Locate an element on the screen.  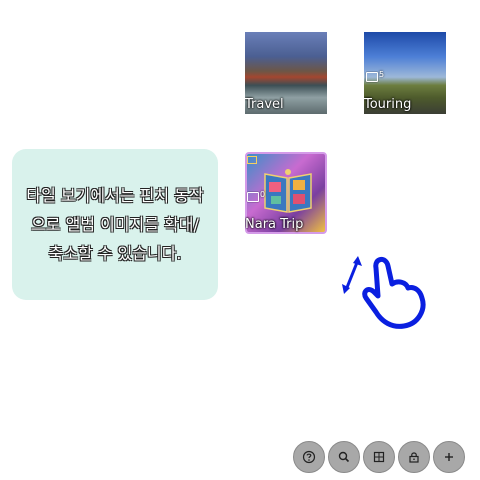
pinch-zoom-tip: 타일 보기에서는 핀치 동작으로 앨범 이미지를 확대/축소할 수 있습니다. is located at coordinates (115, 224).